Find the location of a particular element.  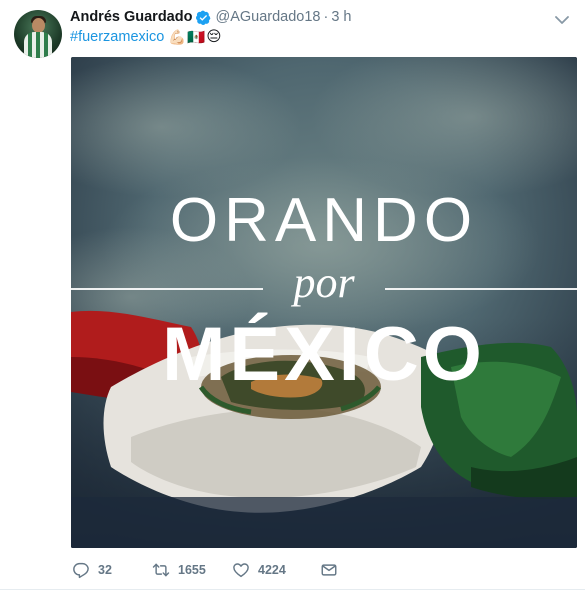

like-button: 4224 is located at coordinates (276, 570).